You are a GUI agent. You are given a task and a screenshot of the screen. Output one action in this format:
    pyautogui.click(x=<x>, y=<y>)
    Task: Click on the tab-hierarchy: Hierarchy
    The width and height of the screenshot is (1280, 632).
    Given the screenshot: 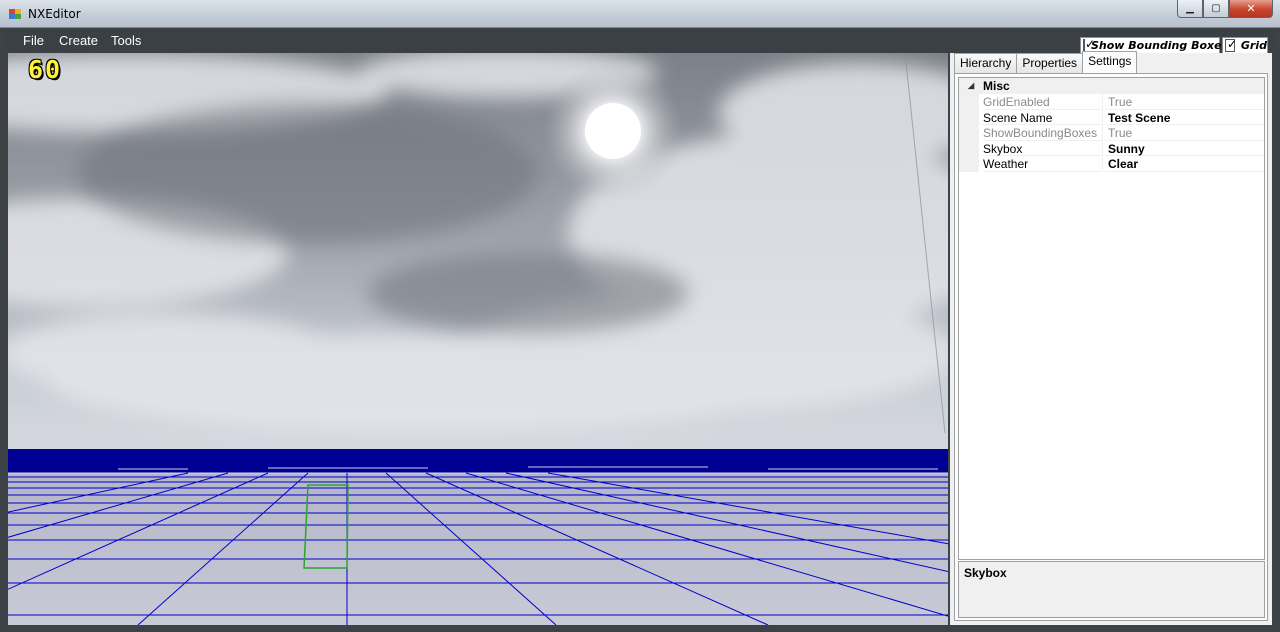 What is the action you would take?
    pyautogui.click(x=986, y=63)
    